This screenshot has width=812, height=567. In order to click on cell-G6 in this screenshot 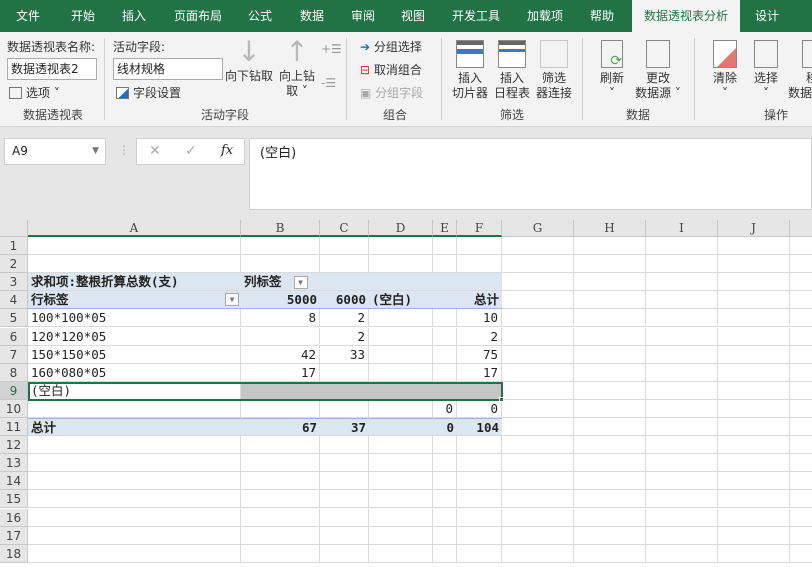, I will do `click(538, 336)`.